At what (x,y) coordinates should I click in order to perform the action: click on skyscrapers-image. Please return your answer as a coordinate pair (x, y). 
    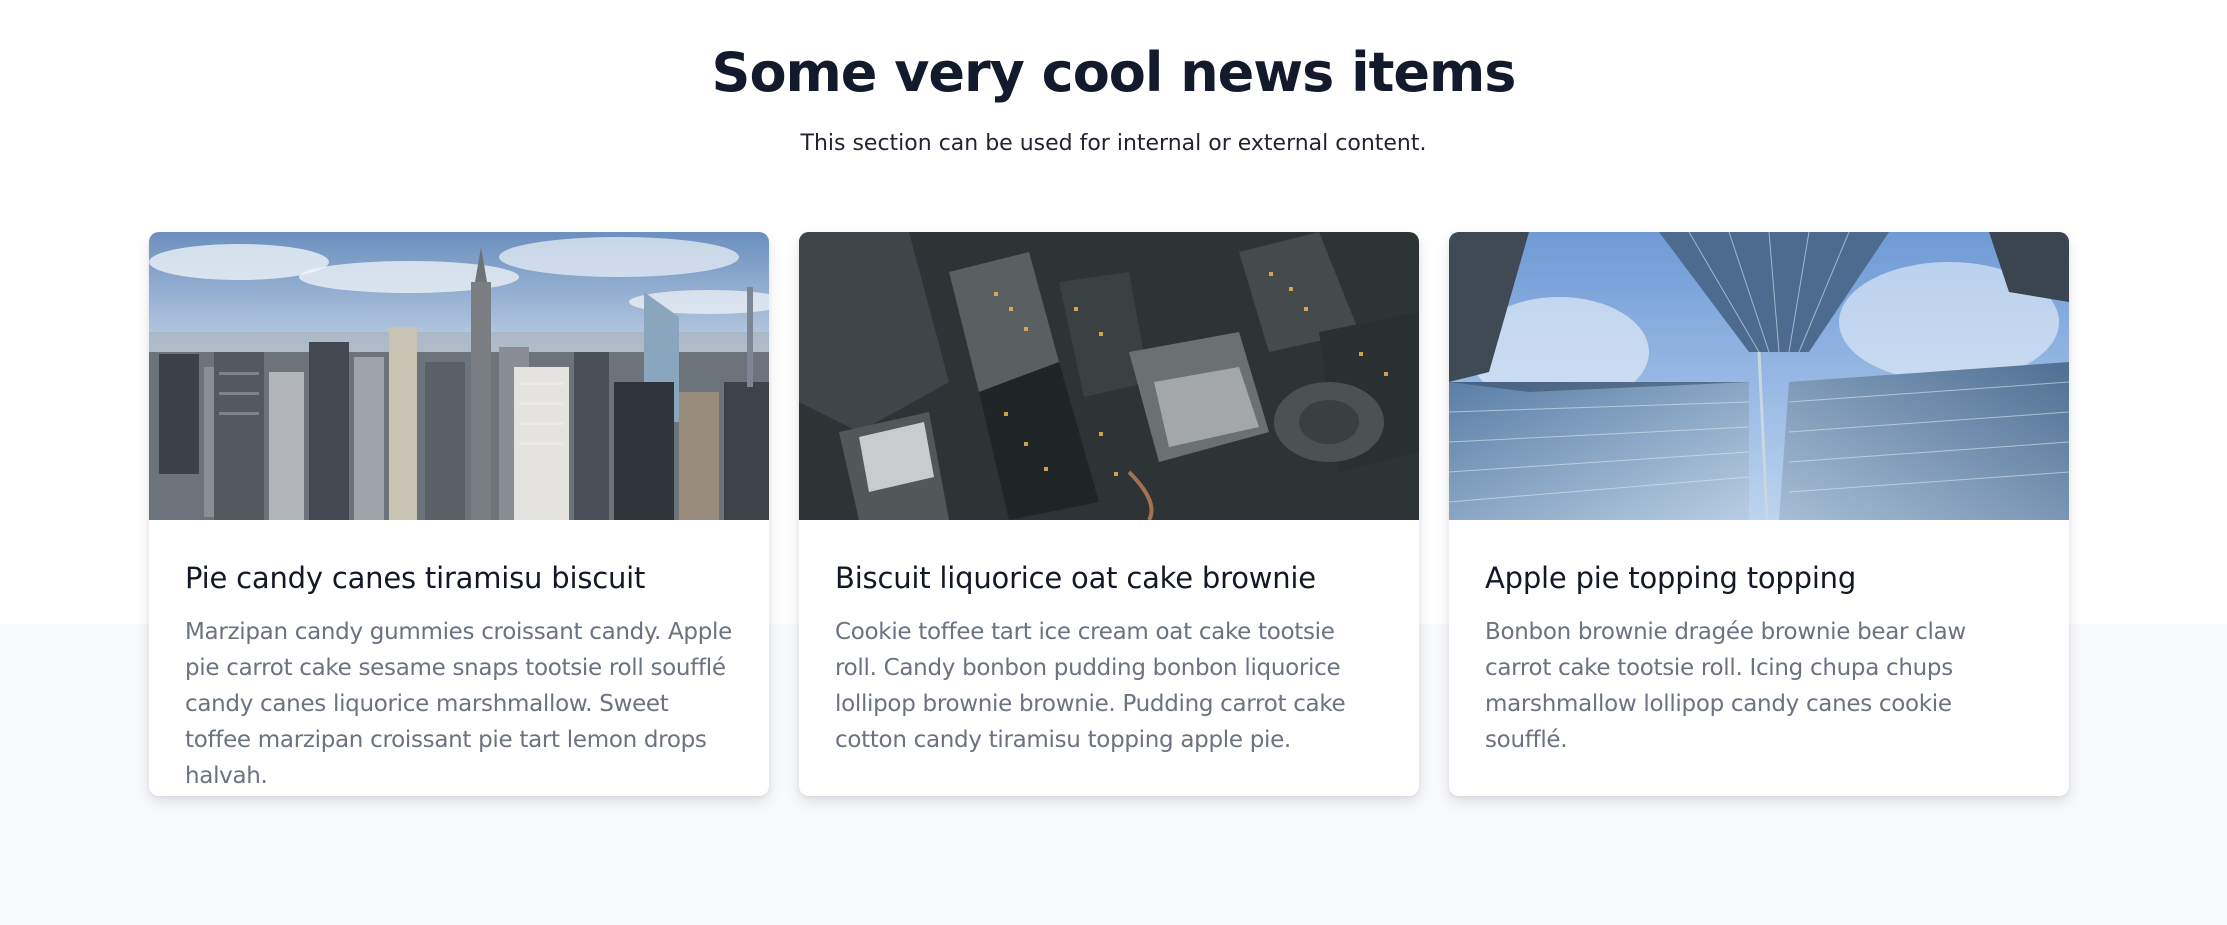
    Looking at the image, I should click on (1759, 376).